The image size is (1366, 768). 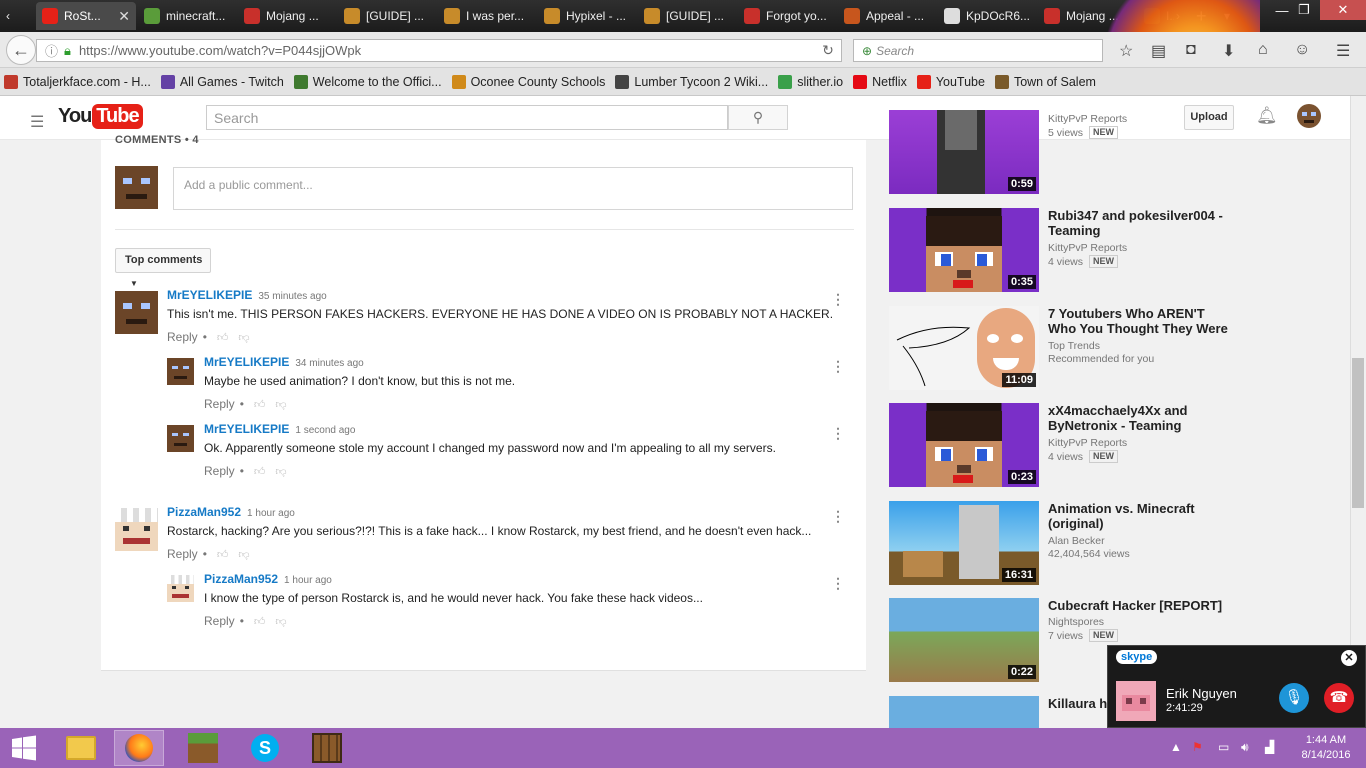 I want to click on close-window-button: ✕, so click(x=1343, y=10).